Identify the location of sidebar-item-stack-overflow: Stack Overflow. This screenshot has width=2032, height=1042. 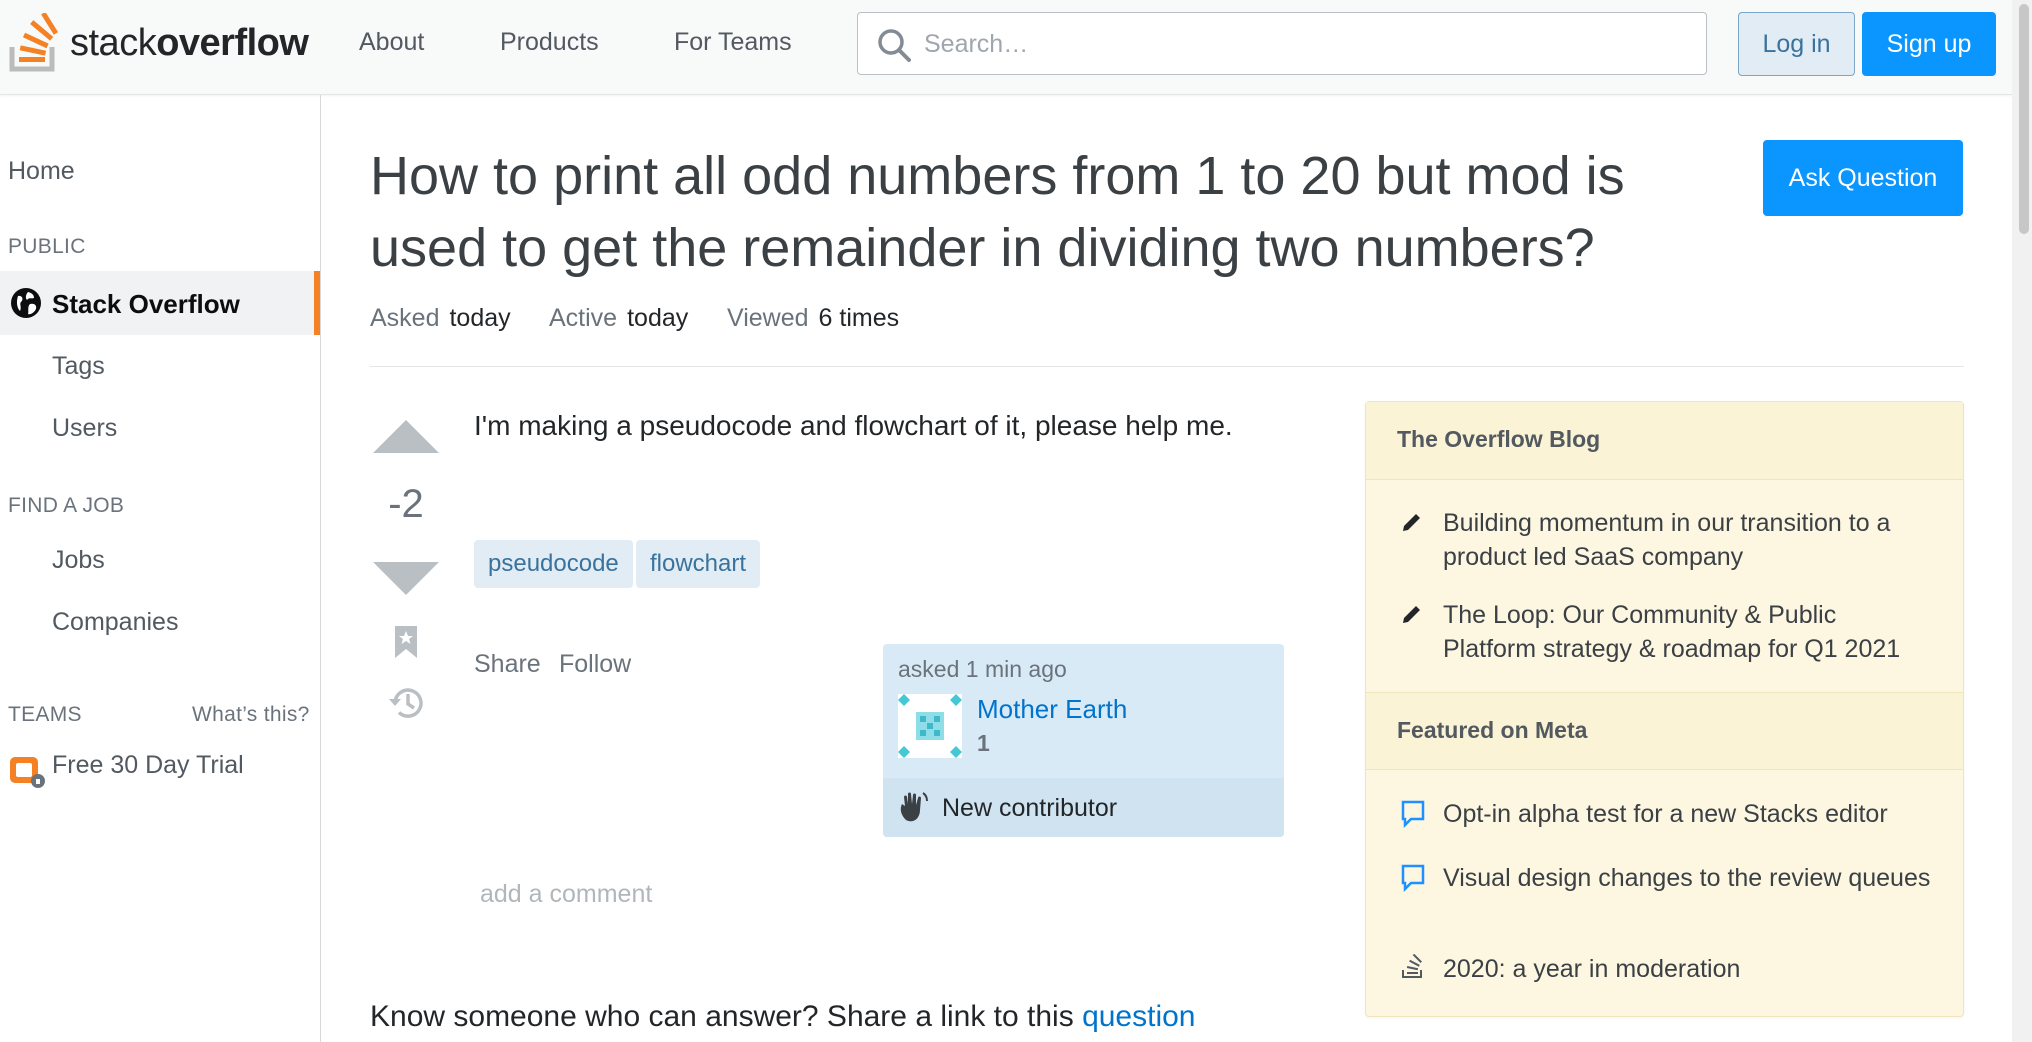
(160, 303).